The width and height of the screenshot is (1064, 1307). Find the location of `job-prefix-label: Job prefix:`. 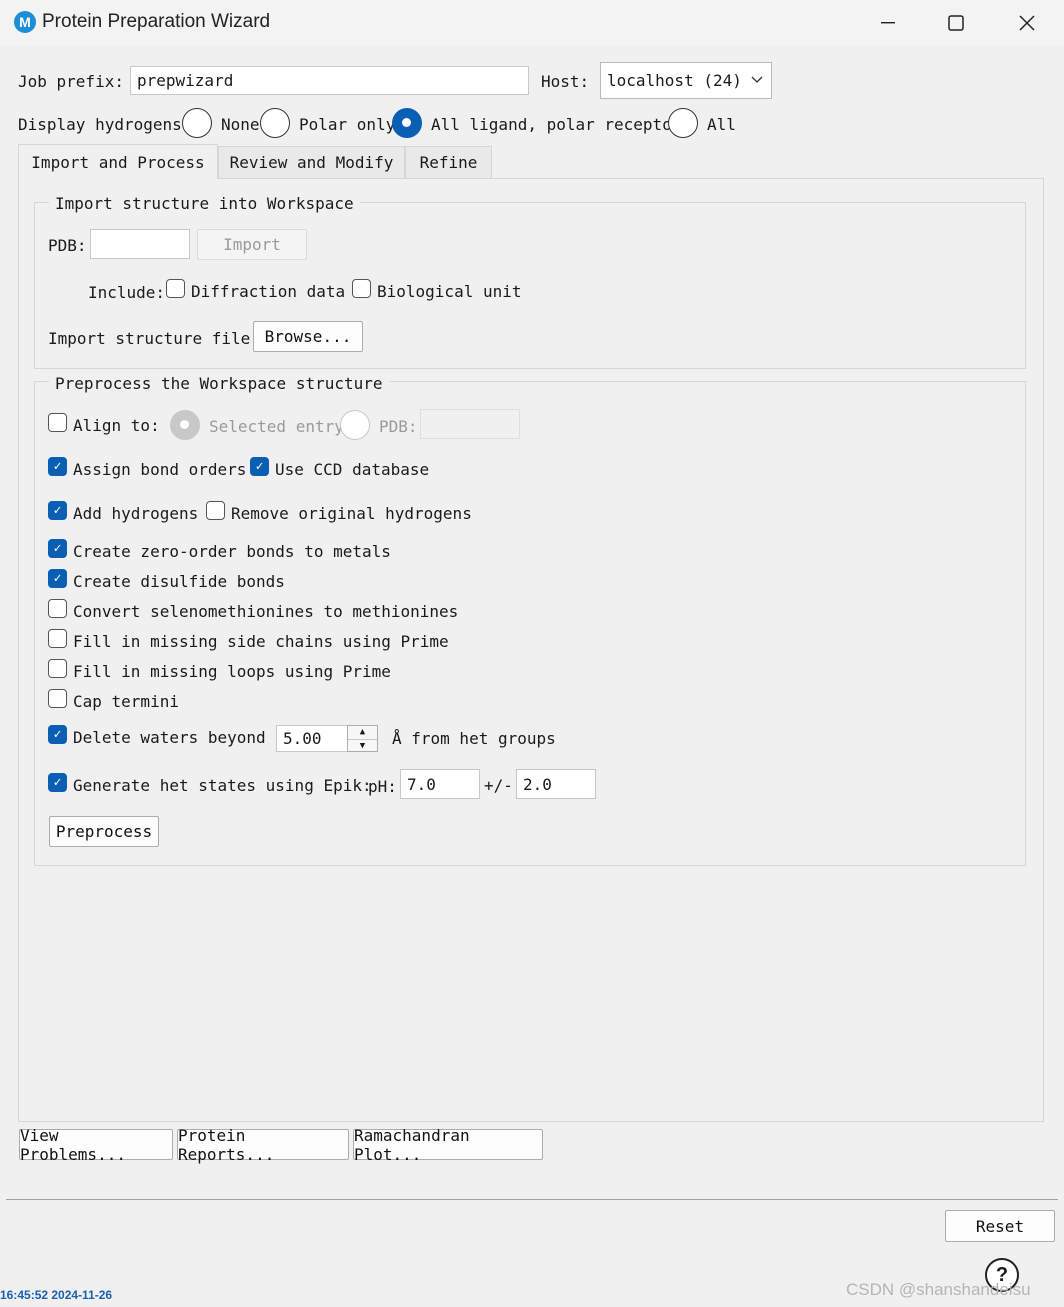

job-prefix-label: Job prefix: is located at coordinates (71, 81).